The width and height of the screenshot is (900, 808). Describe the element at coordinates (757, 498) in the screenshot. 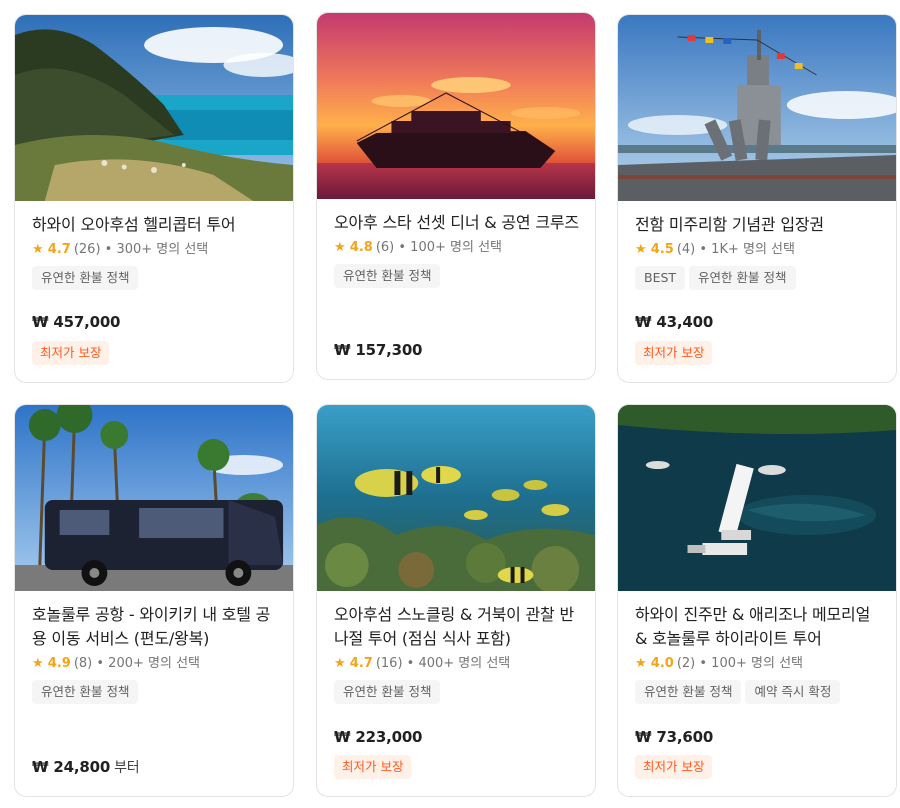

I see `arizona-memorial-image` at that location.